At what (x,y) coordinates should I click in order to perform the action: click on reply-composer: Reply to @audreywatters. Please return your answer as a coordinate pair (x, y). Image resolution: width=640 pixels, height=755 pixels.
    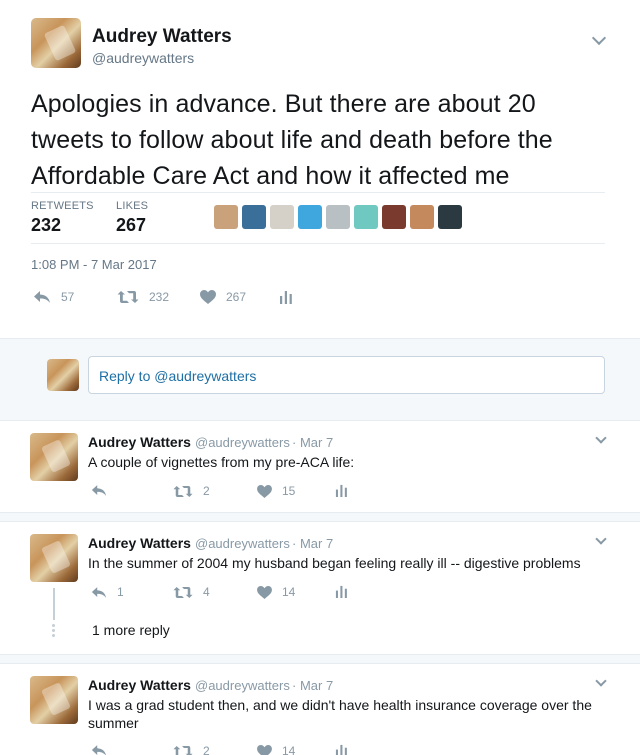
    Looking at the image, I should click on (320, 375).